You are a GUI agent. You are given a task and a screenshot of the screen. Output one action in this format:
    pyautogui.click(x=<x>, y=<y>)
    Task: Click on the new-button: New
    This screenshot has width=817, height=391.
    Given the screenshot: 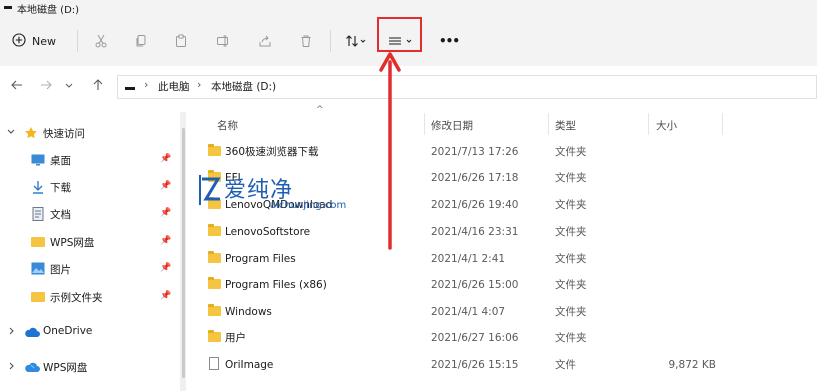 What is the action you would take?
    pyautogui.click(x=34, y=41)
    